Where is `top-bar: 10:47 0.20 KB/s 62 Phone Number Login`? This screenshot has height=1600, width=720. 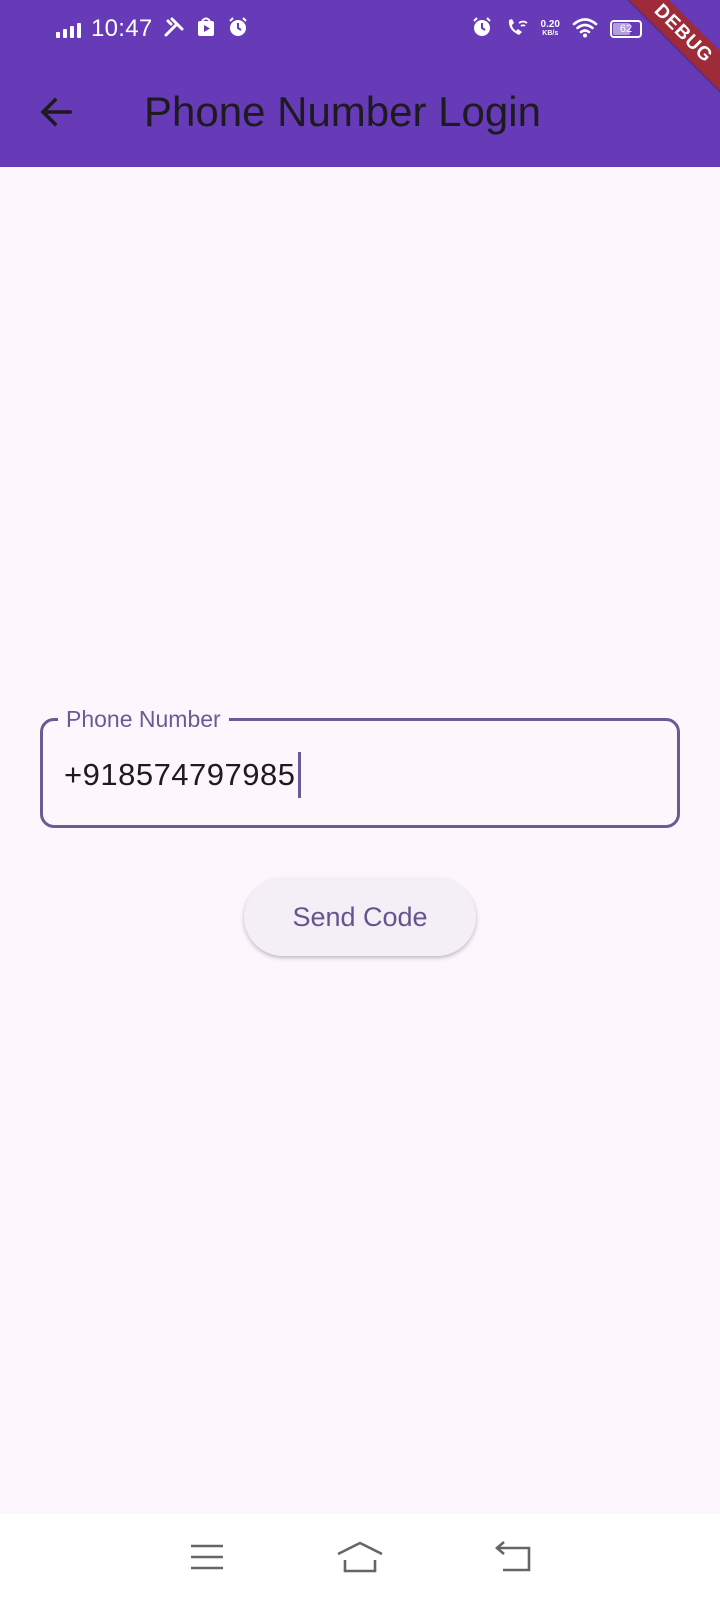
top-bar: 10:47 0.20 KB/s 62 Phone Number Login is located at coordinates (360, 83).